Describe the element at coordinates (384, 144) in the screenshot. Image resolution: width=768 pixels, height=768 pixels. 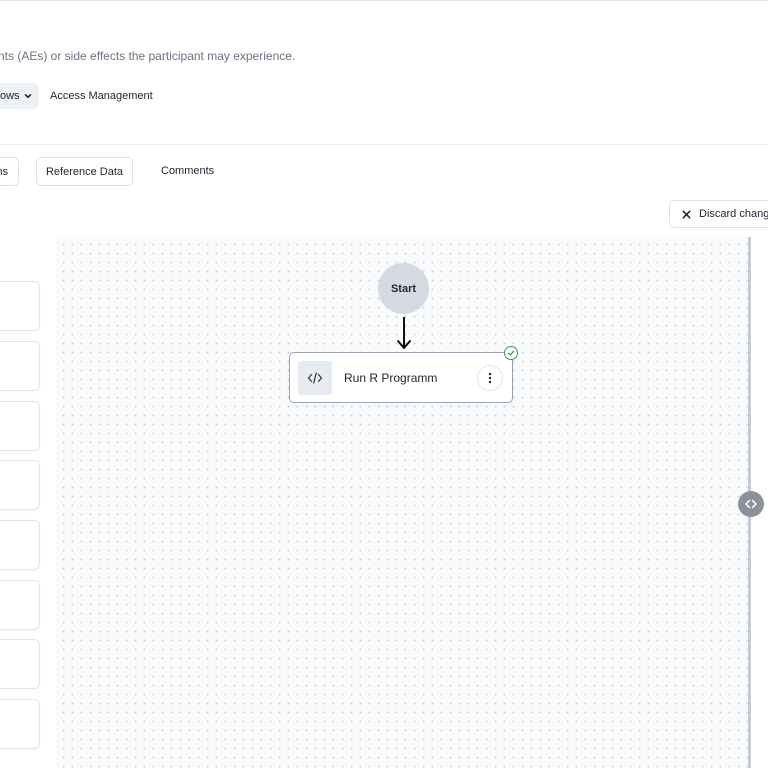
I see `section-divider` at that location.